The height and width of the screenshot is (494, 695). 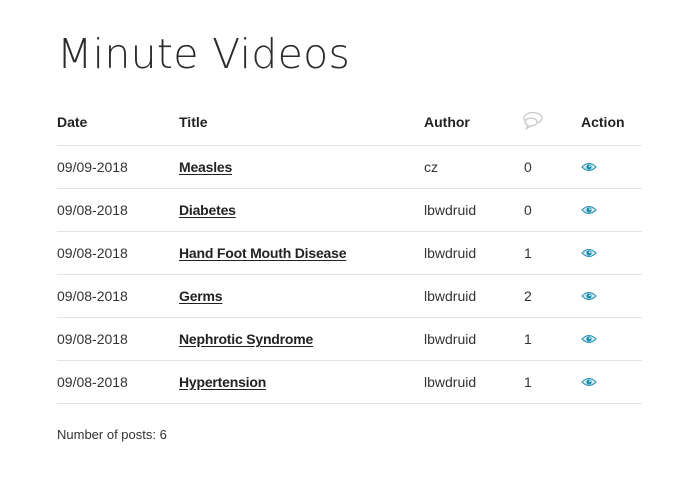 What do you see at coordinates (301, 122) in the screenshot?
I see `column-header-title: Title` at bounding box center [301, 122].